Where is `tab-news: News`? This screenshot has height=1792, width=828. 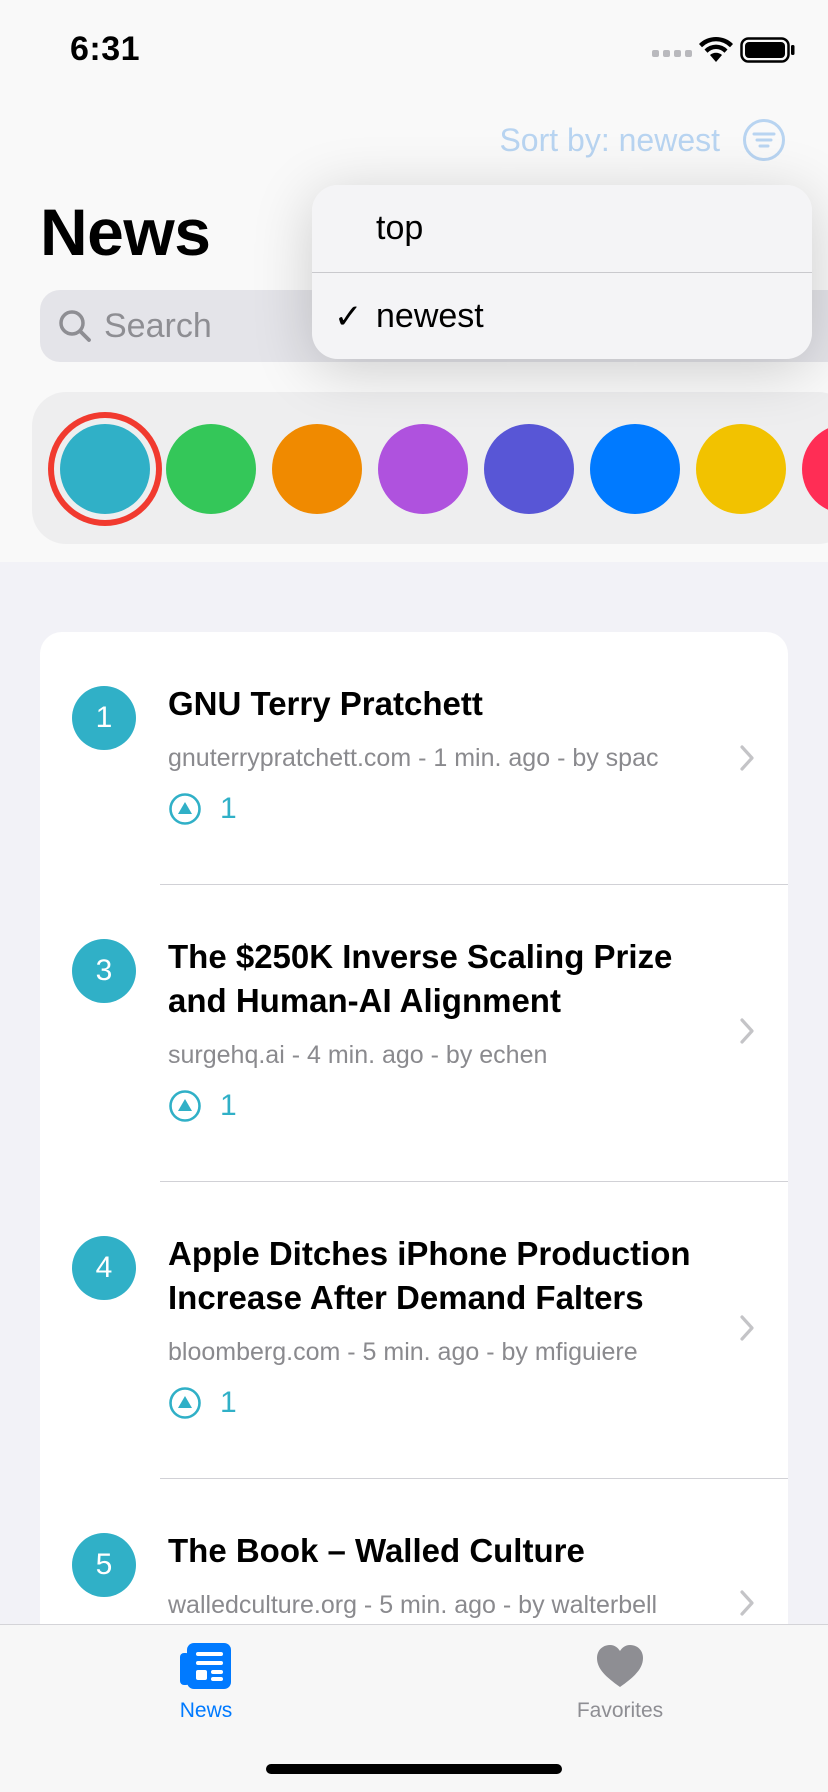 tab-news: News is located at coordinates (206, 1681).